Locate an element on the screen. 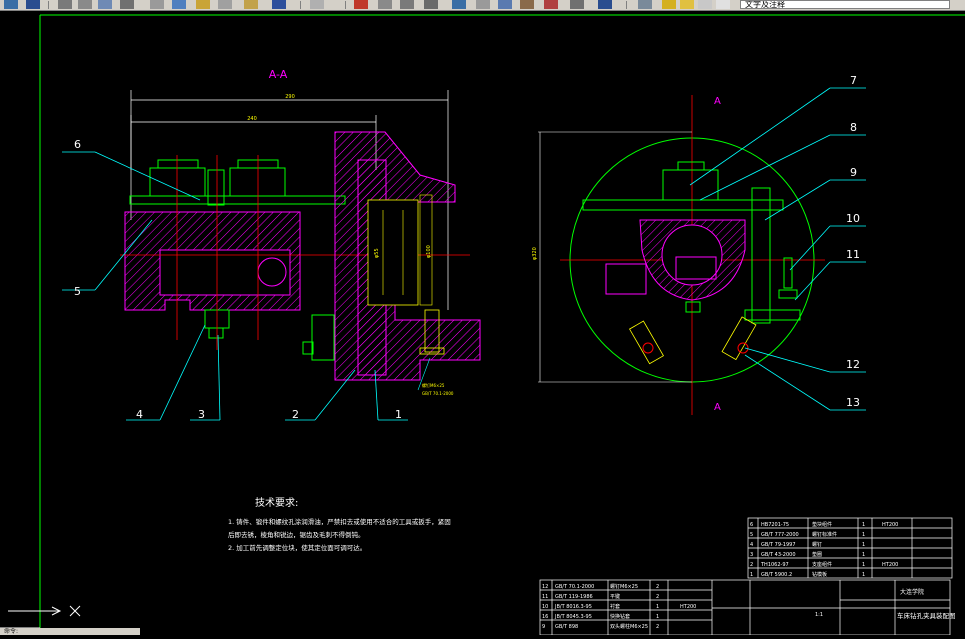 The image size is (965, 639). match-properties-icon is located at coordinates (203, 4).